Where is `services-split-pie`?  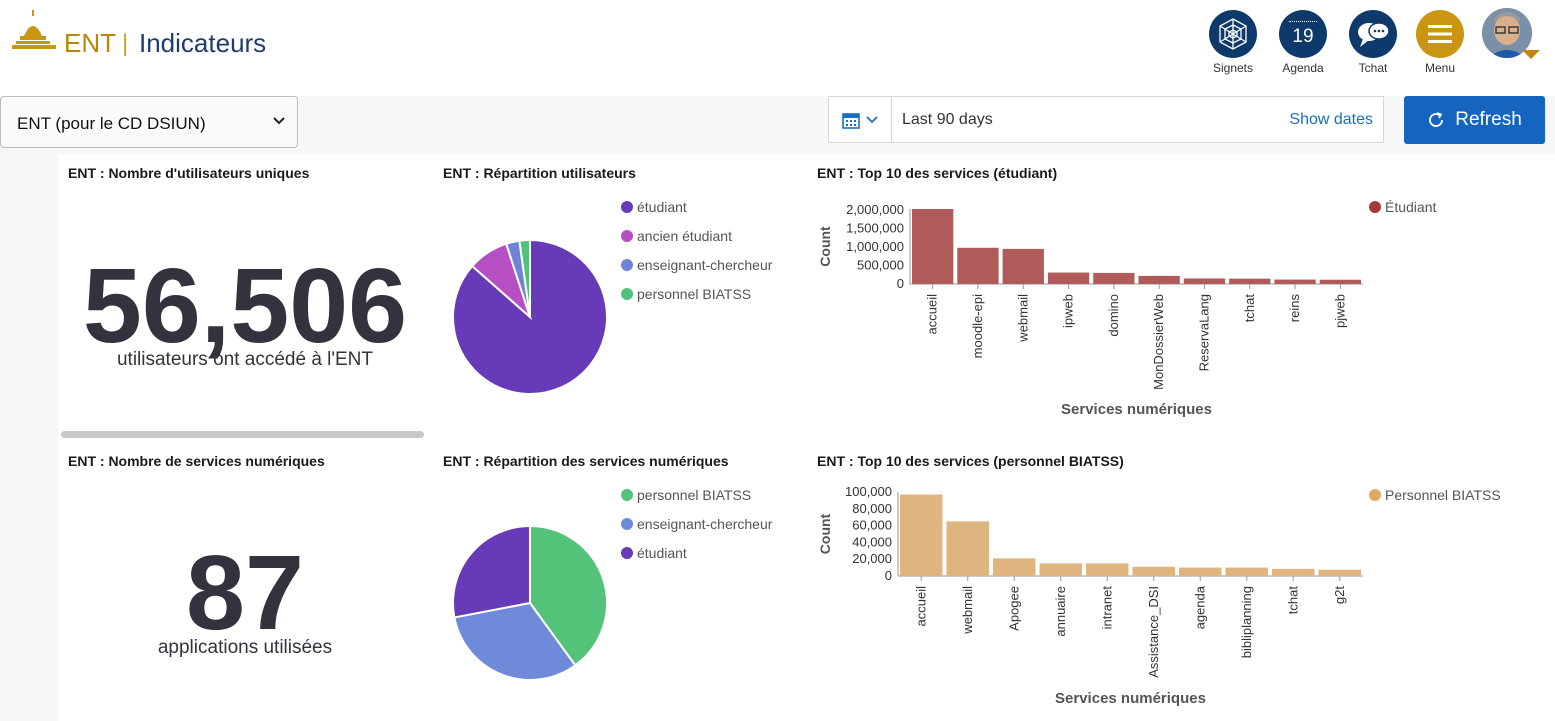
services-split-pie is located at coordinates (530, 602).